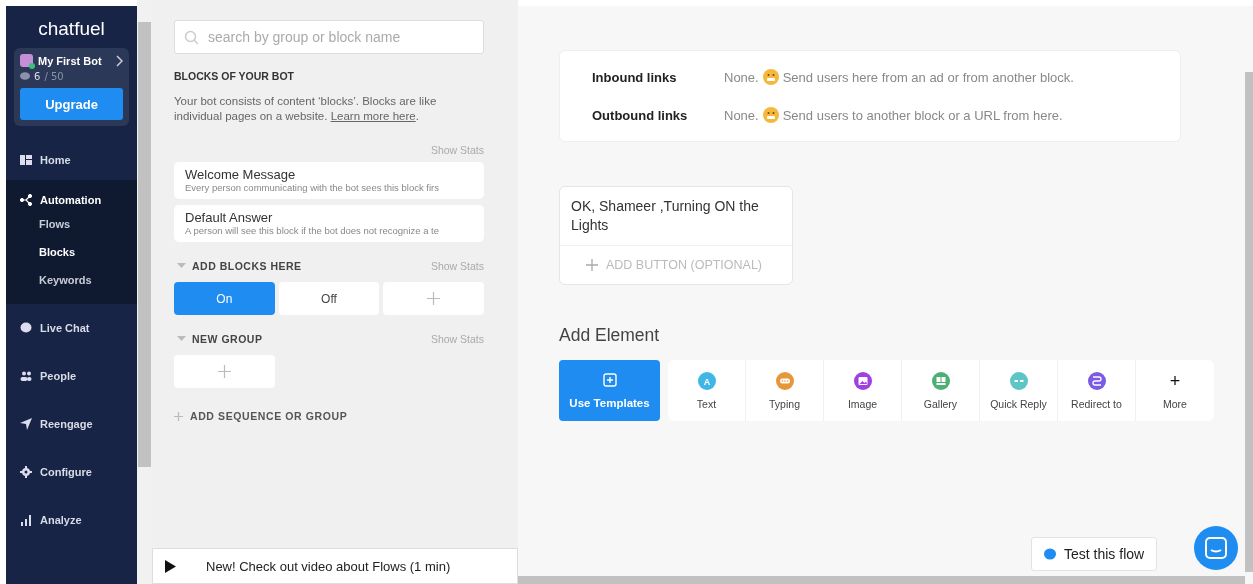  I want to click on horizontal-scrollbar, so click(881, 580).